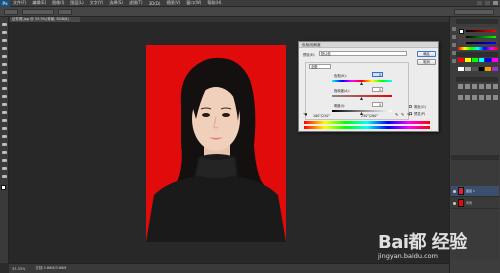 This screenshot has height=273, width=500. I want to click on layers-panel-tab, so click(475, 157).